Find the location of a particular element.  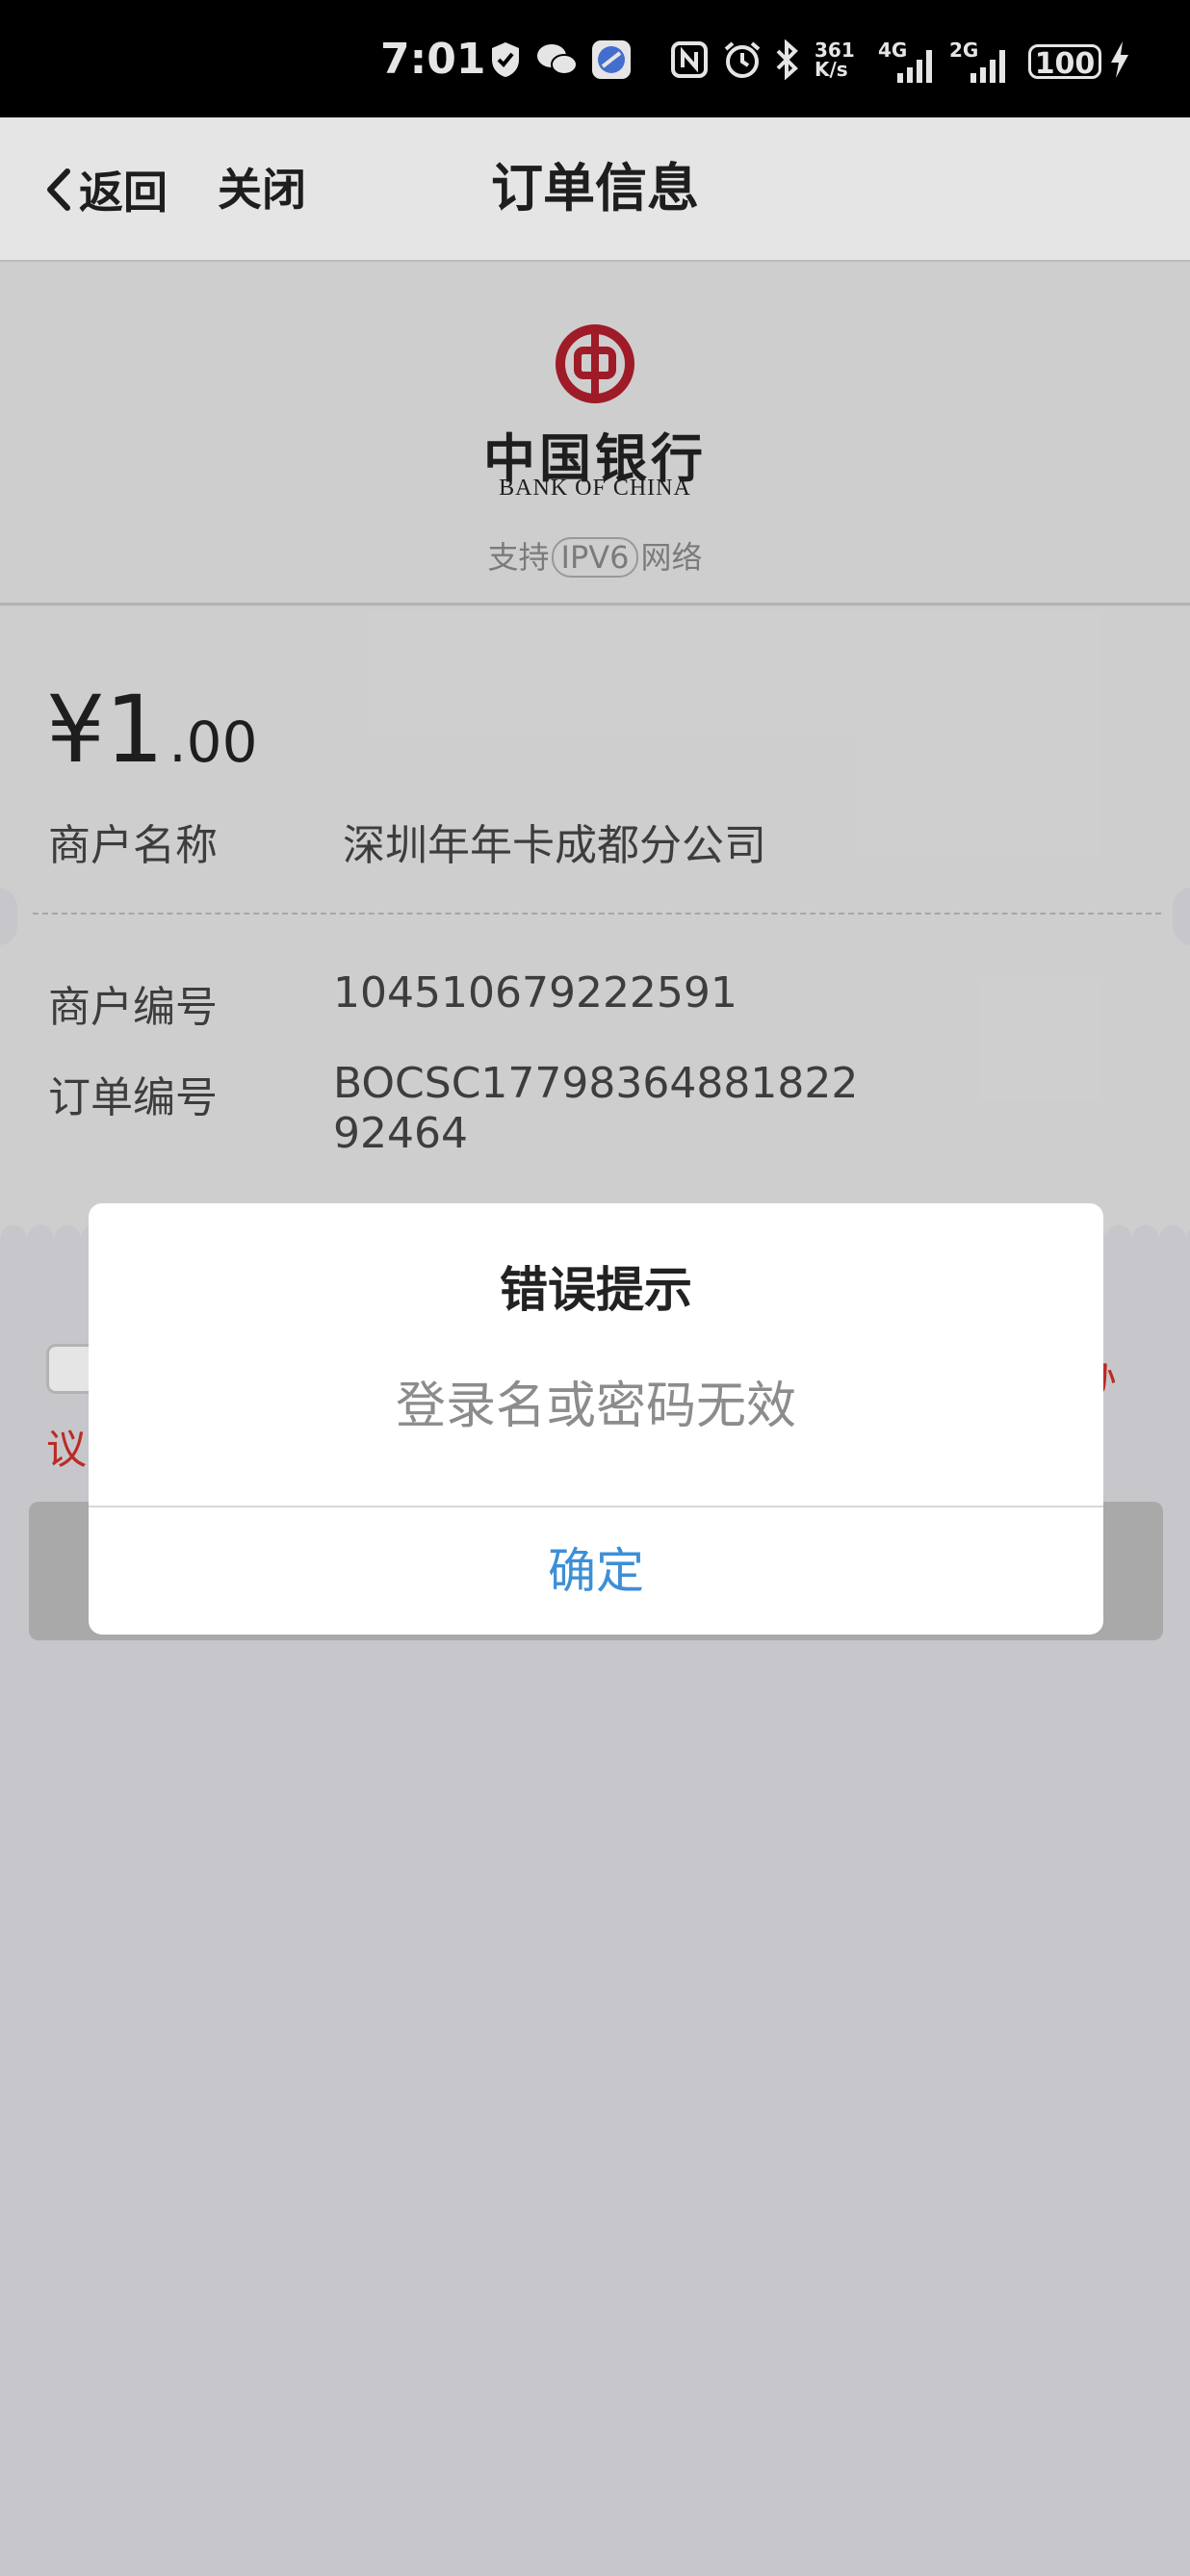

ok-button: 确定 is located at coordinates (596, 1571).